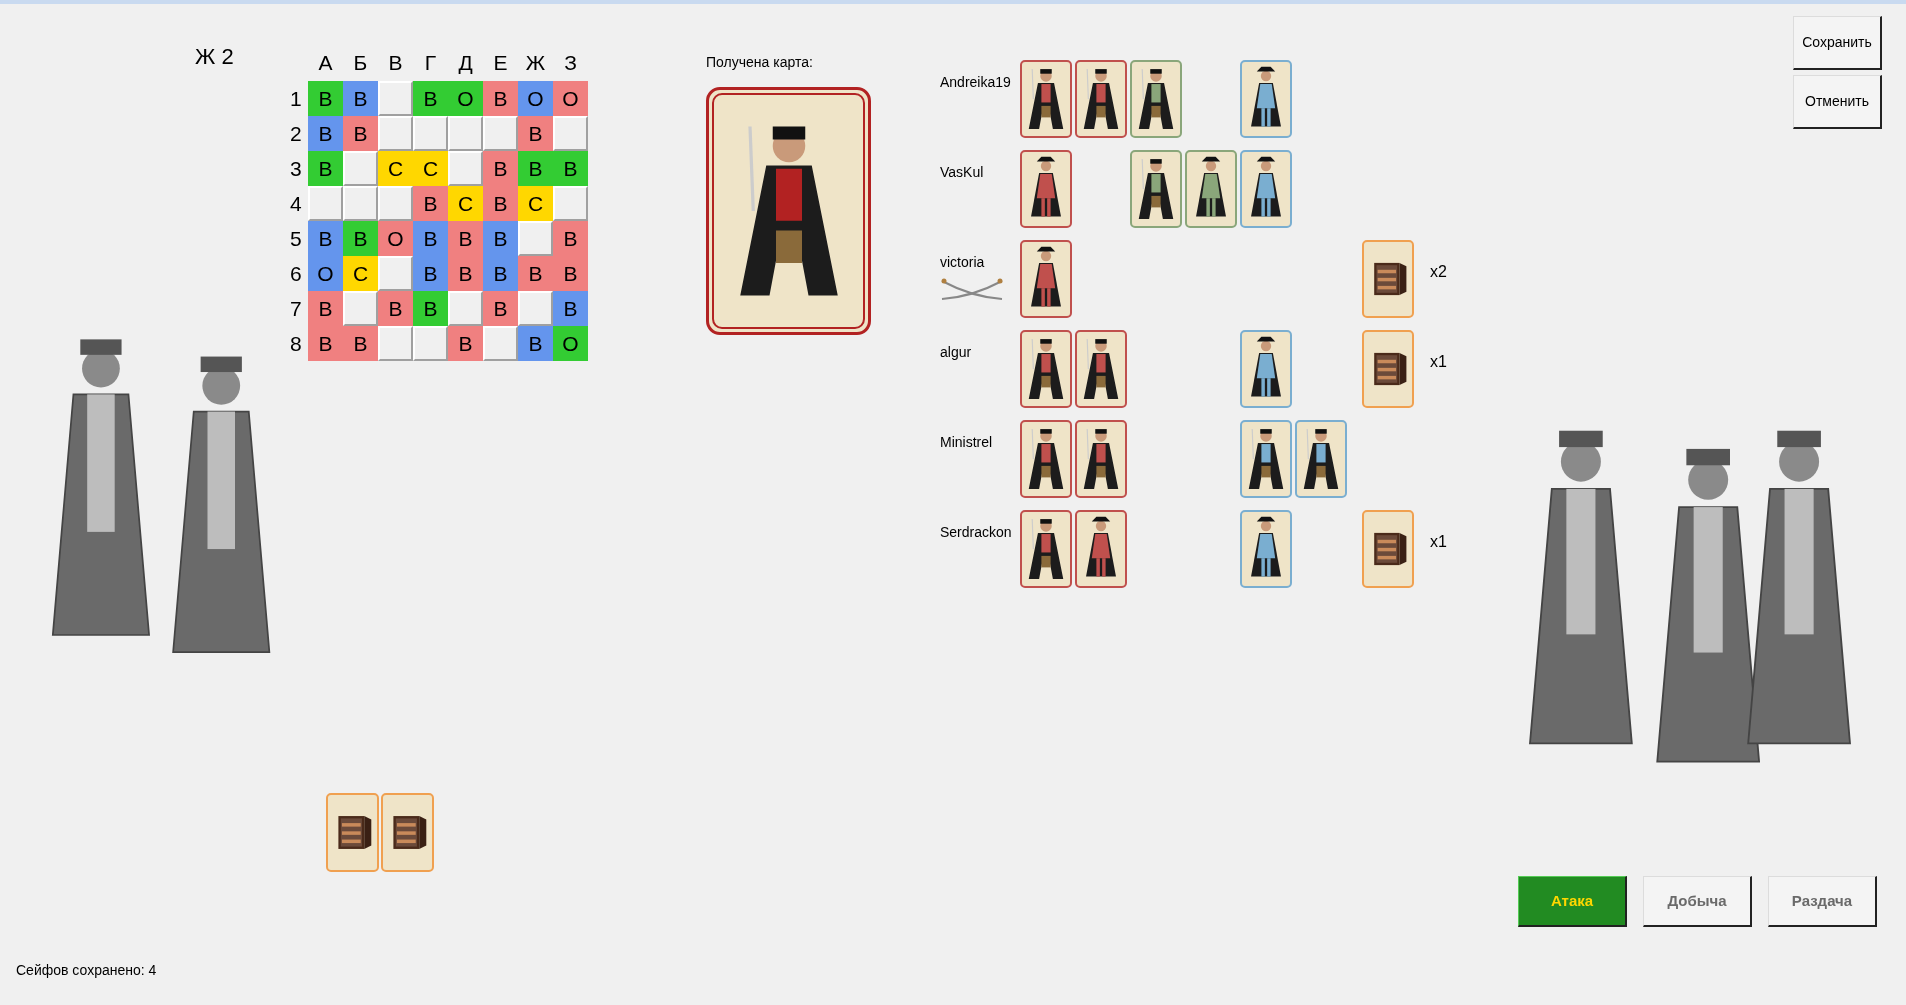 Image resolution: width=1906 pixels, height=1005 pixels. I want to click on row-header: 7, so click(296, 309).